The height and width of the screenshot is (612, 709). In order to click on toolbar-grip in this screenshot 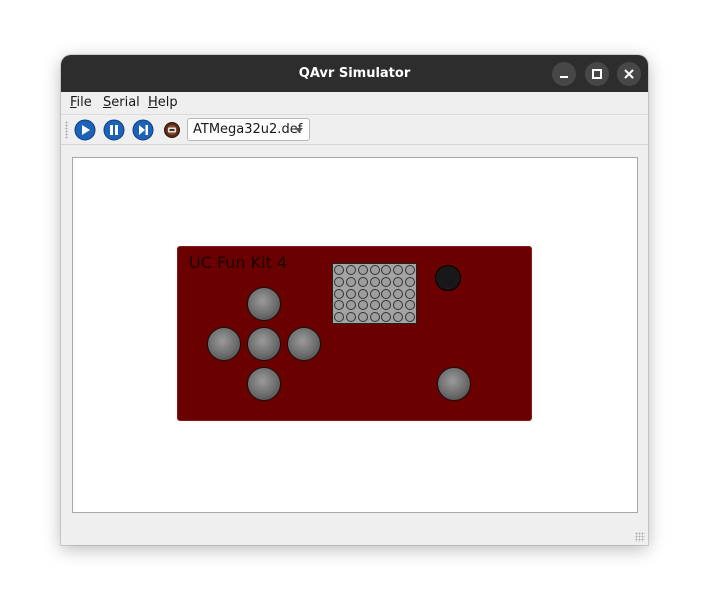, I will do `click(66, 130)`.